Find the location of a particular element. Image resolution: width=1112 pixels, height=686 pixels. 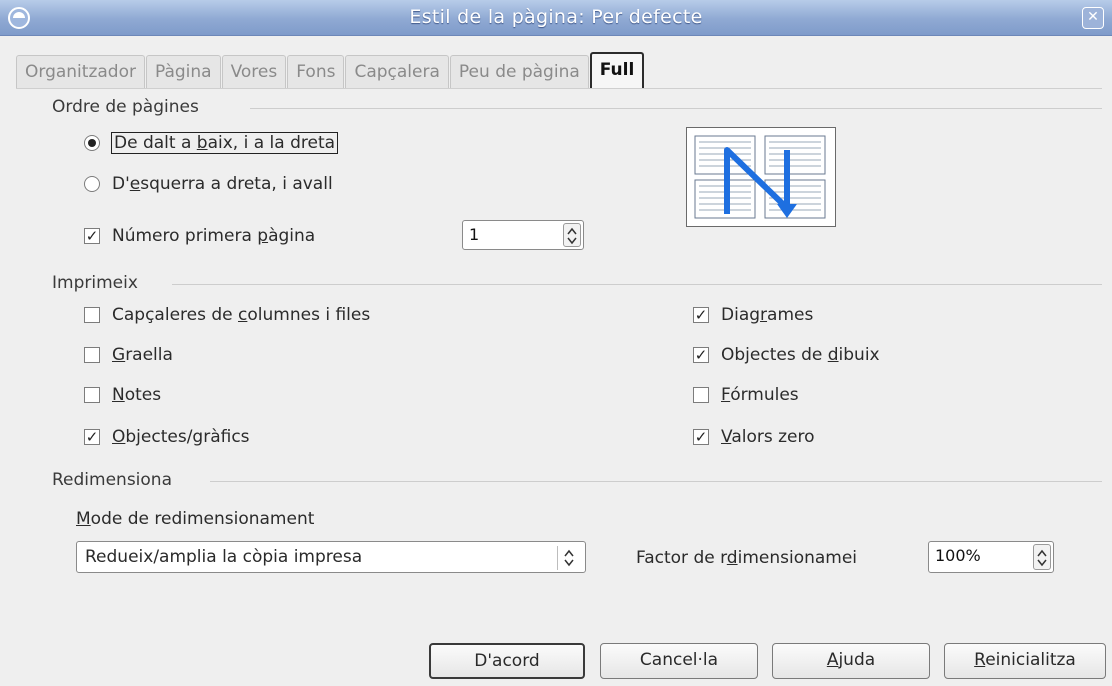

print-formulas-label: Fórmules is located at coordinates (760, 395).